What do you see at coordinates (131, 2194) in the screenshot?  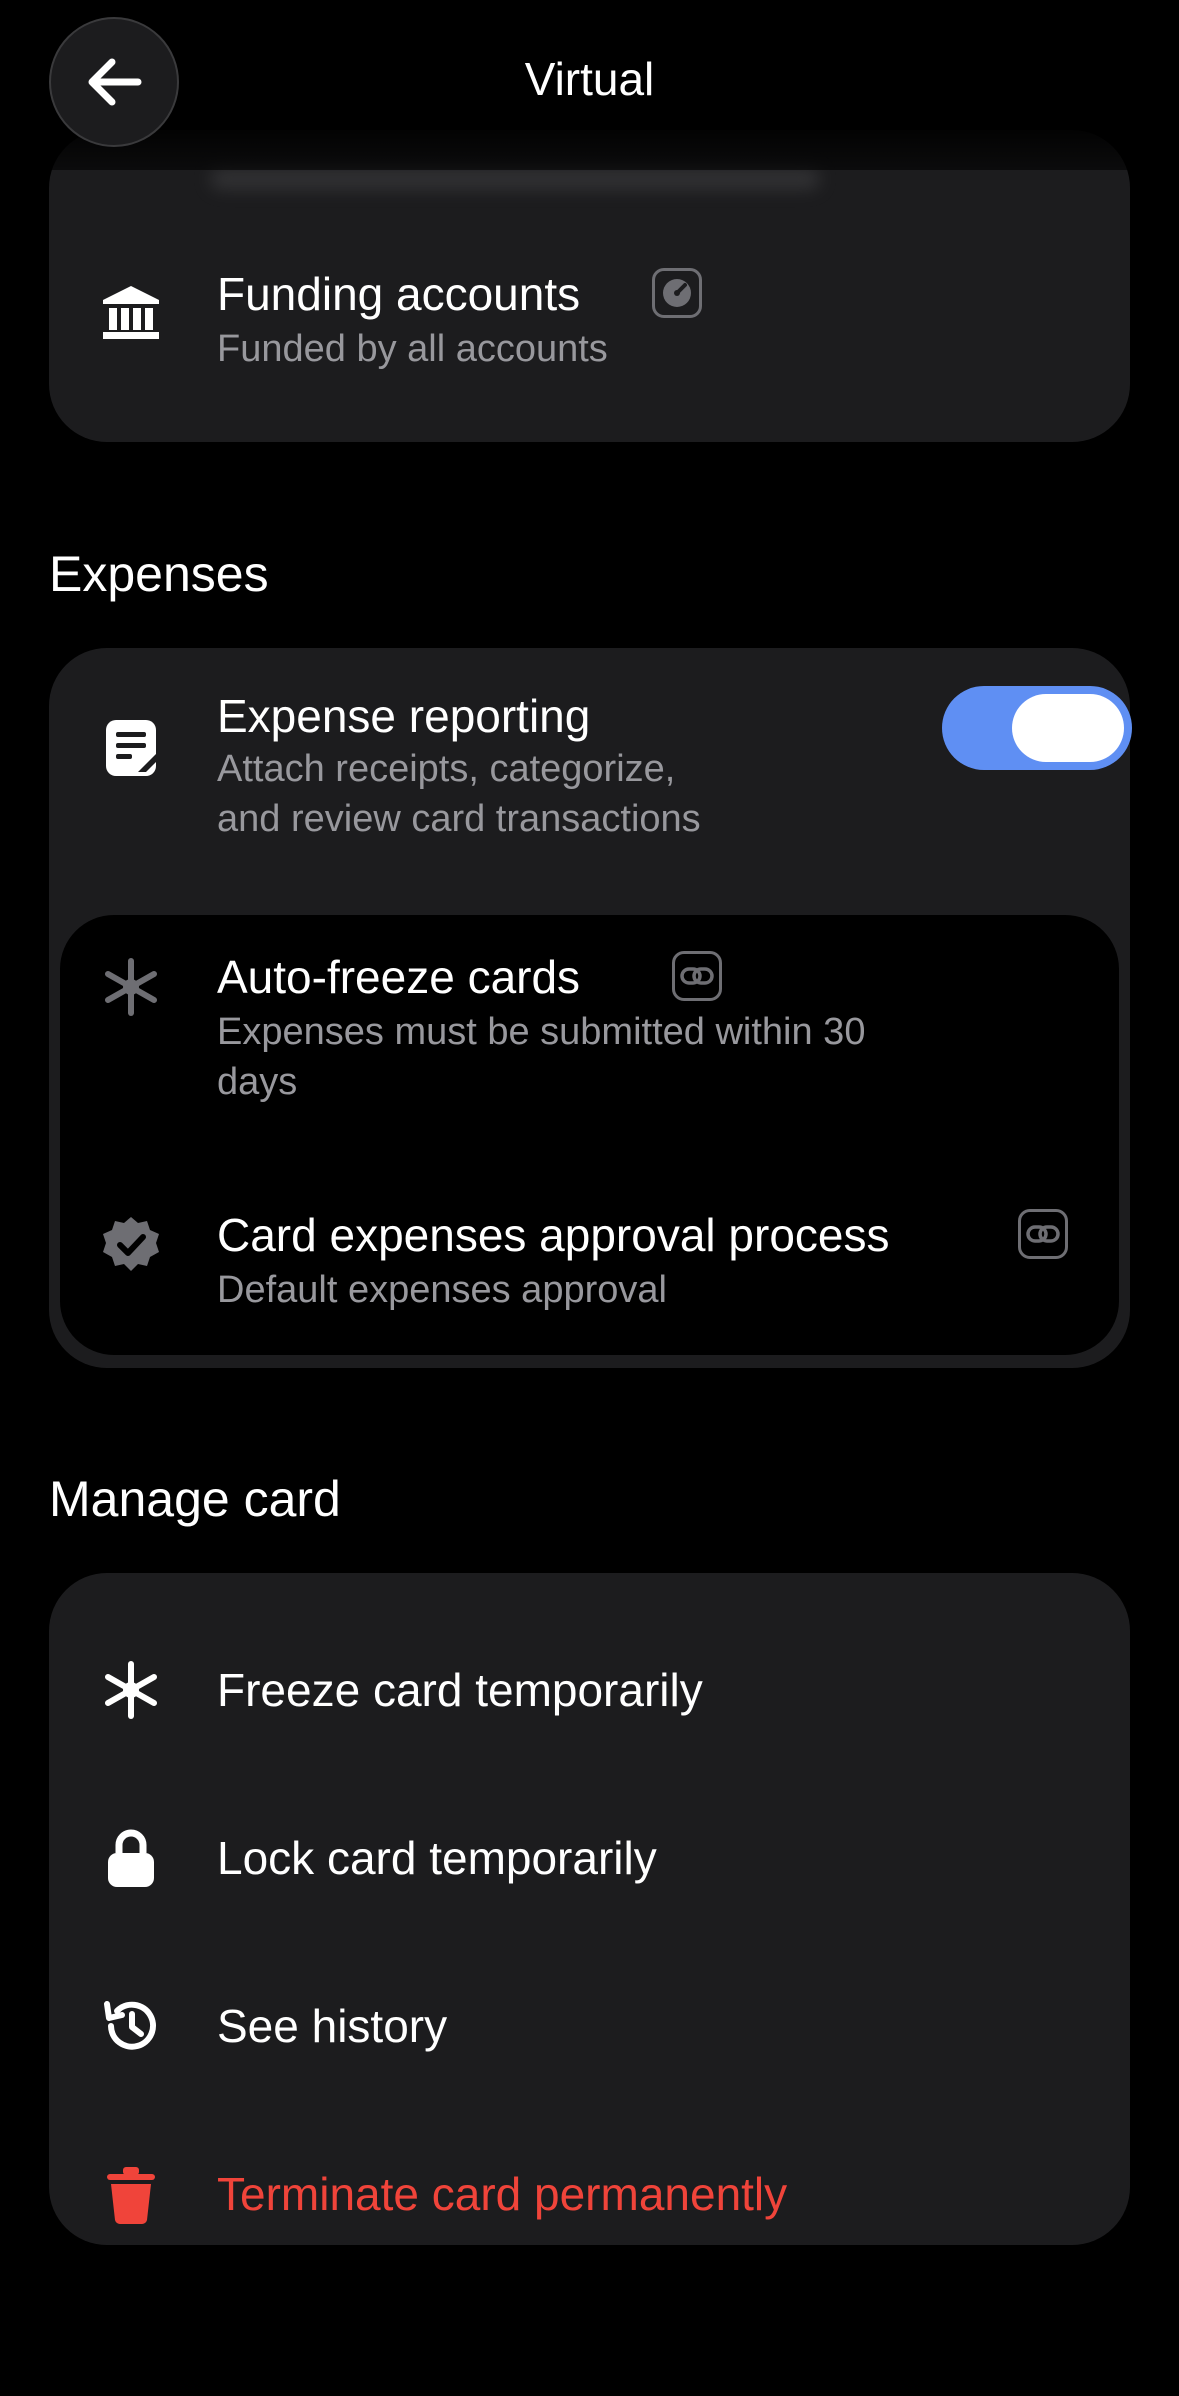 I see `trash-icon` at bounding box center [131, 2194].